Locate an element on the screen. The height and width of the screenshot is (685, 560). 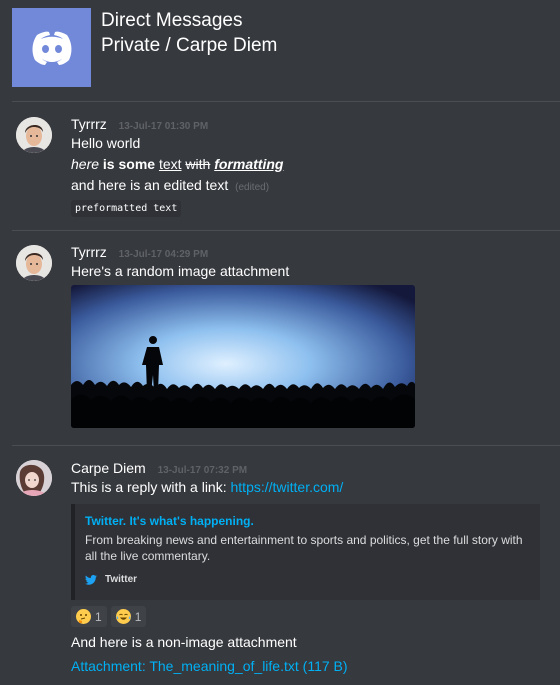
bold-text: is some is located at coordinates (129, 164).